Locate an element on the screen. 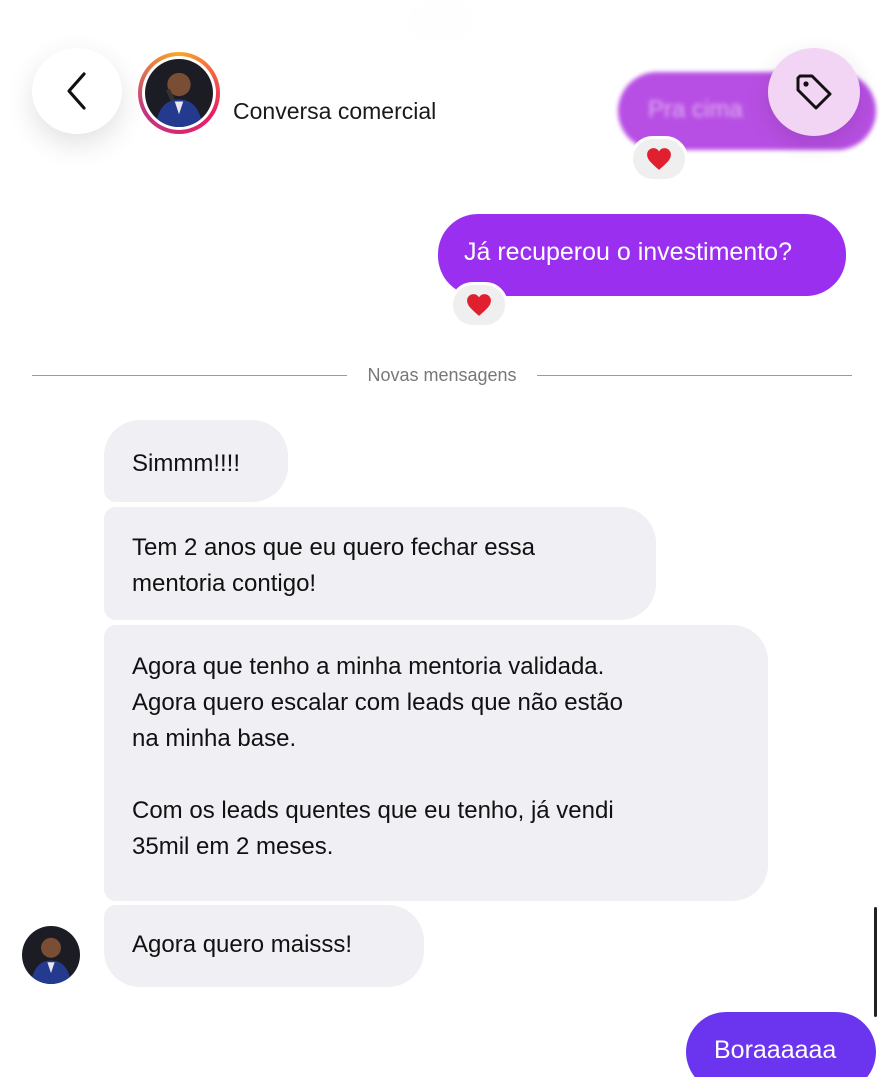 The width and height of the screenshot is (883, 1077). new-messages-divider: Novas mensagens is located at coordinates (442, 375).